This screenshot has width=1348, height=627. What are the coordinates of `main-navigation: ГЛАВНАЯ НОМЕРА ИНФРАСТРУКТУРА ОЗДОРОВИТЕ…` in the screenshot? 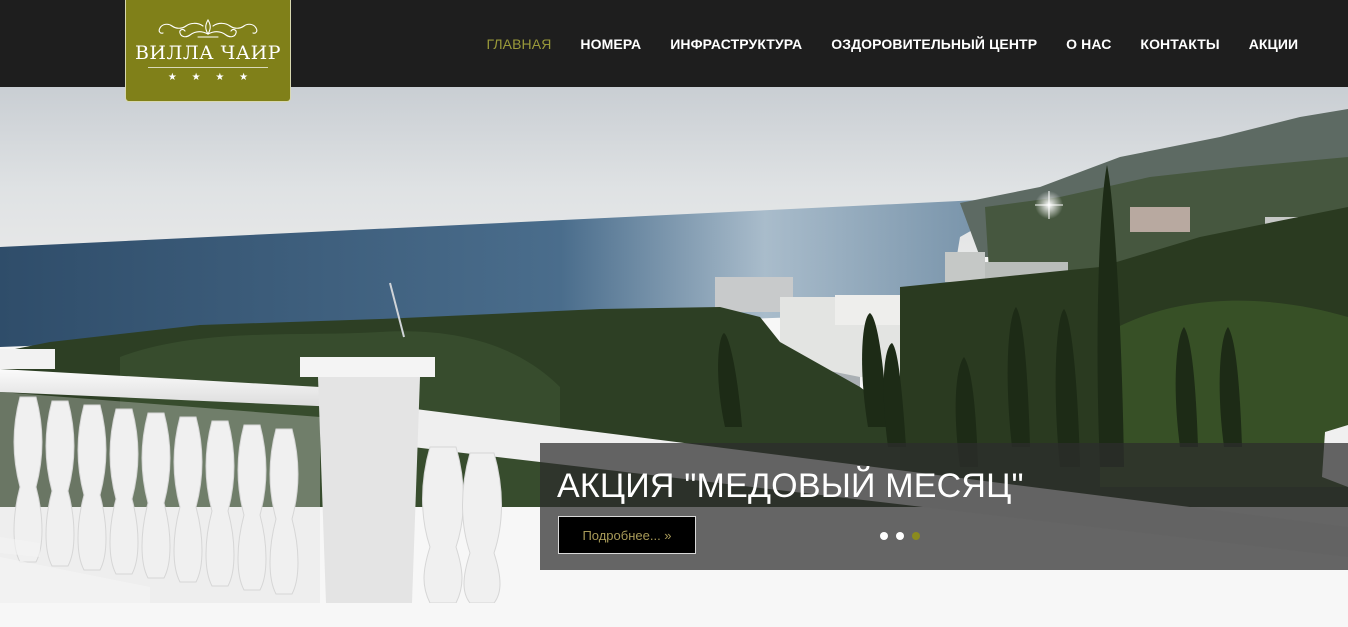 It's located at (892, 43).